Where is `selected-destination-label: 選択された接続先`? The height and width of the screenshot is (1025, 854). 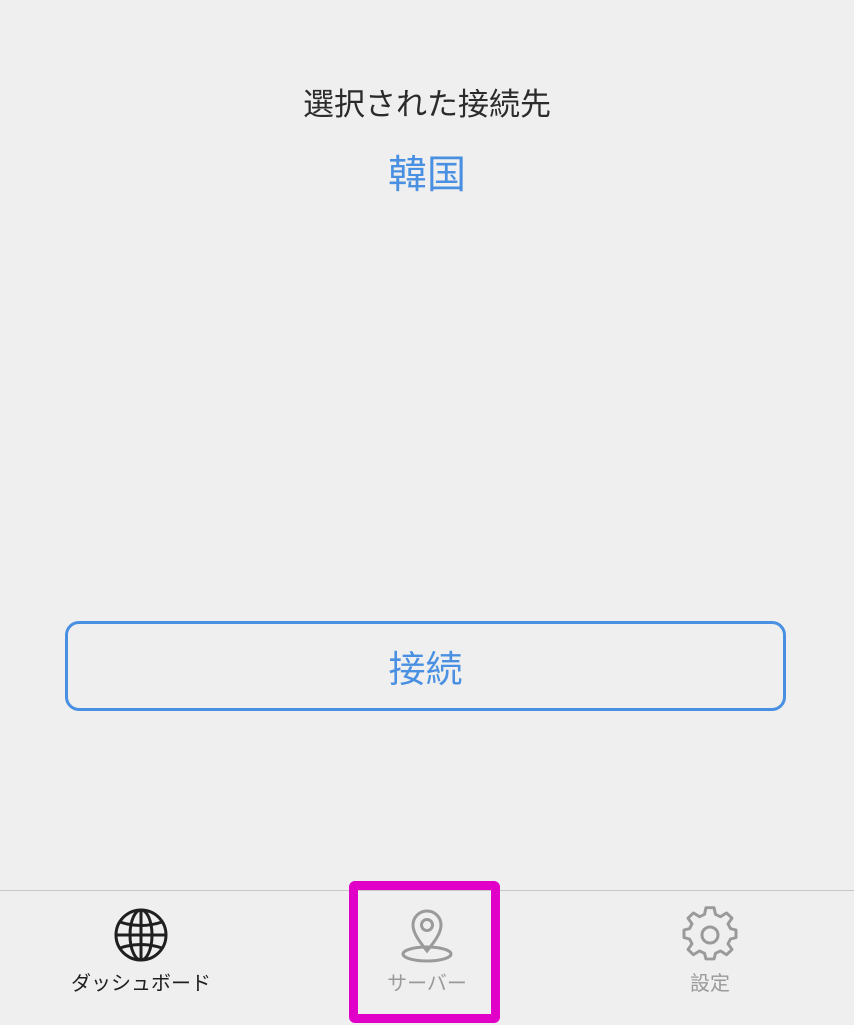
selected-destination-label: 選択された接続先 is located at coordinates (427, 105).